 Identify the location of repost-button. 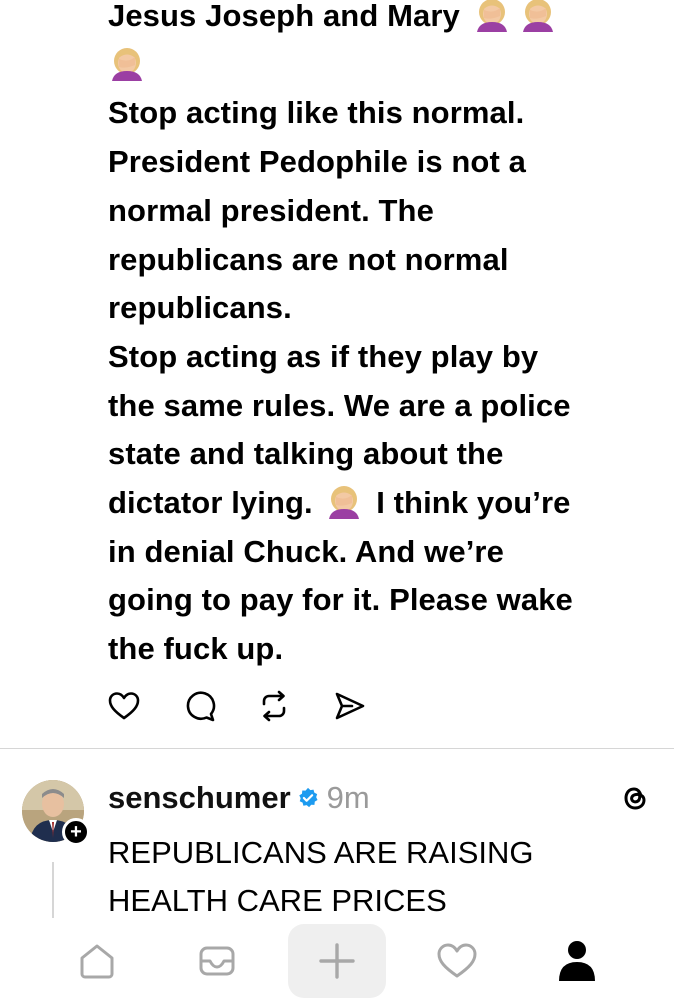
(274, 706).